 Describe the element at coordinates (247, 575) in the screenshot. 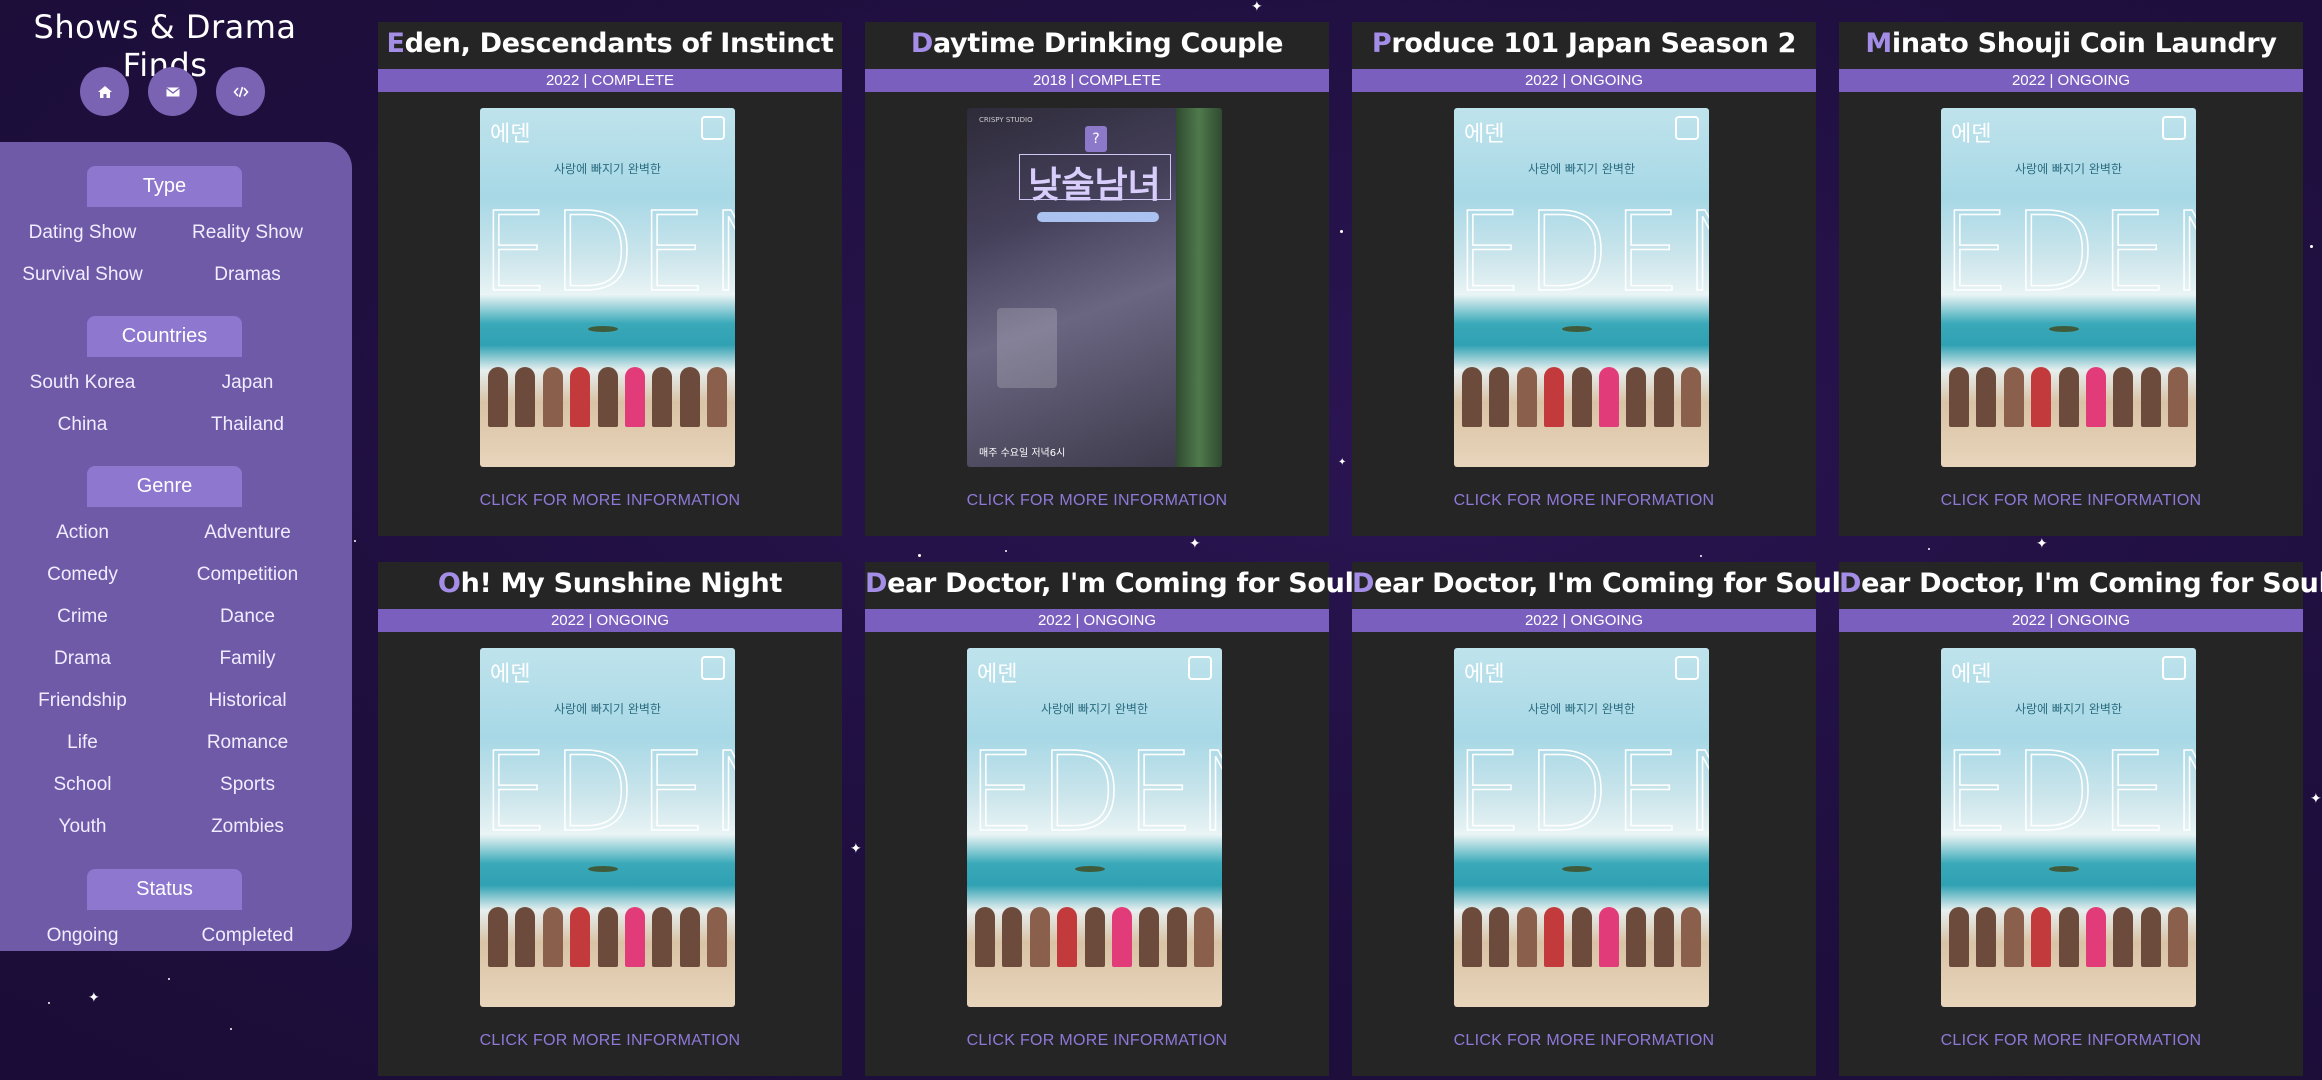

I see `filter-option-competition: Competition` at that location.